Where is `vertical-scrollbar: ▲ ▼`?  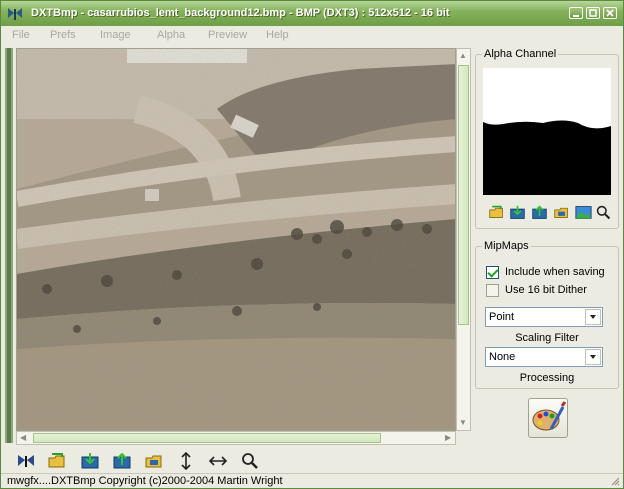
vertical-scrollbar: ▲ ▼ is located at coordinates (463, 239).